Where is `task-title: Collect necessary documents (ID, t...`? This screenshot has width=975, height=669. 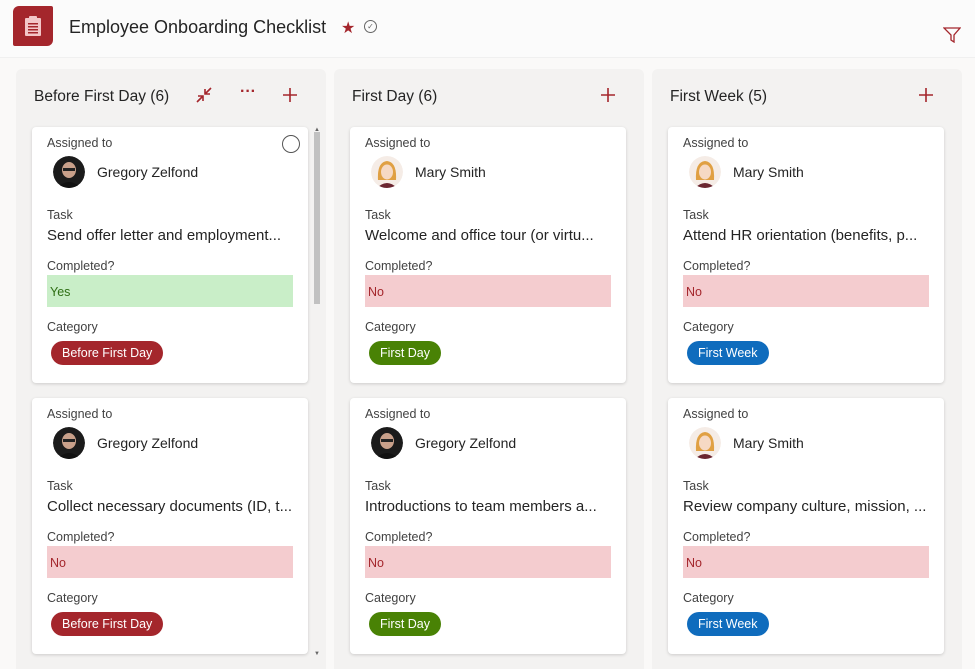
task-title: Collect necessary documents (ID, t... is located at coordinates (170, 506).